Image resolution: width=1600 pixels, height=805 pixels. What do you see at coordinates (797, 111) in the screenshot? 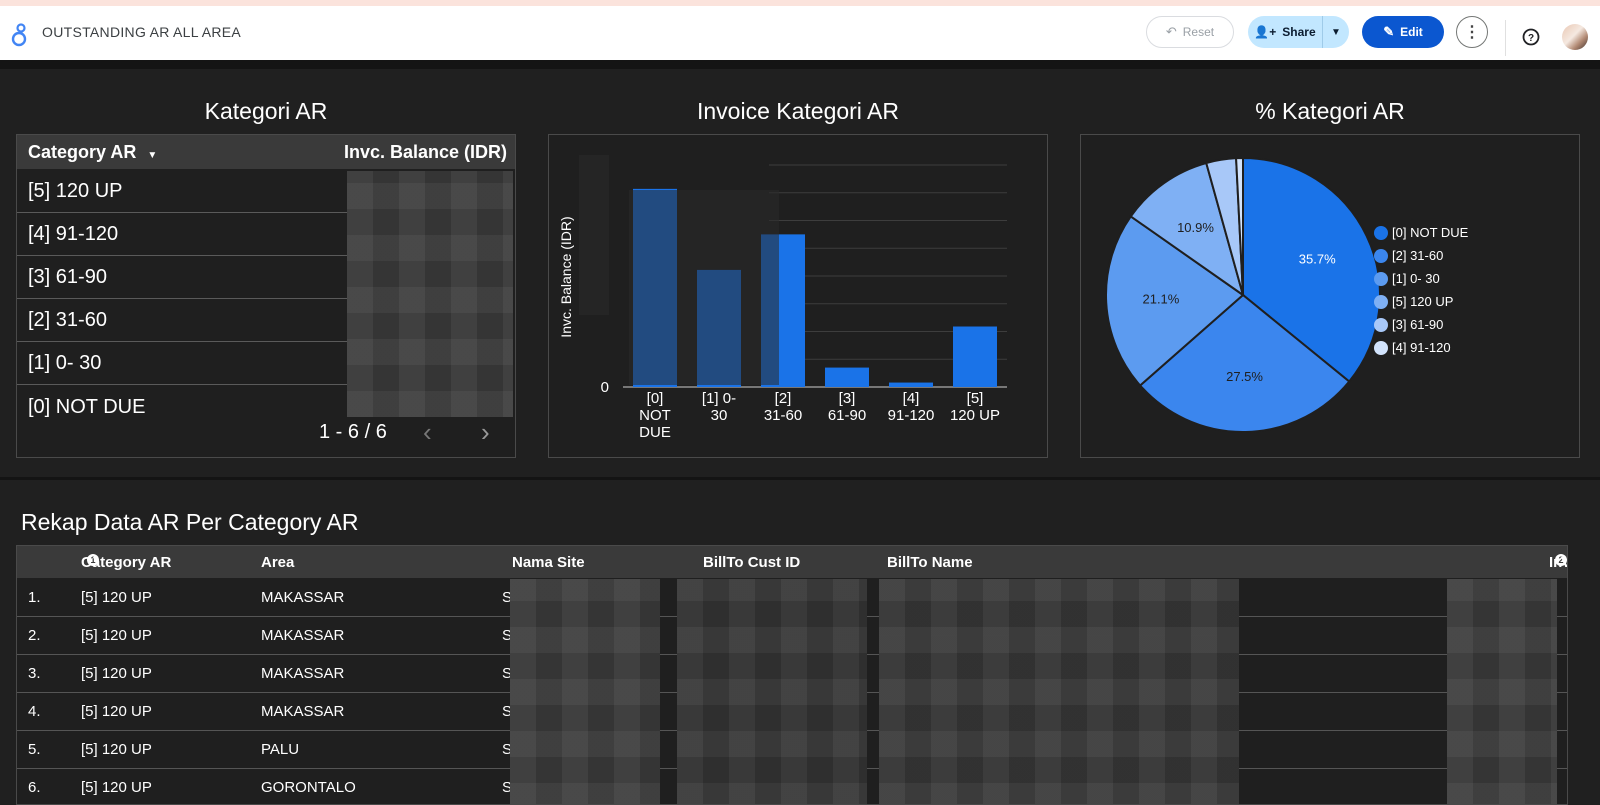
I see `bar-chart-title: Invoice Kategori AR` at bounding box center [797, 111].